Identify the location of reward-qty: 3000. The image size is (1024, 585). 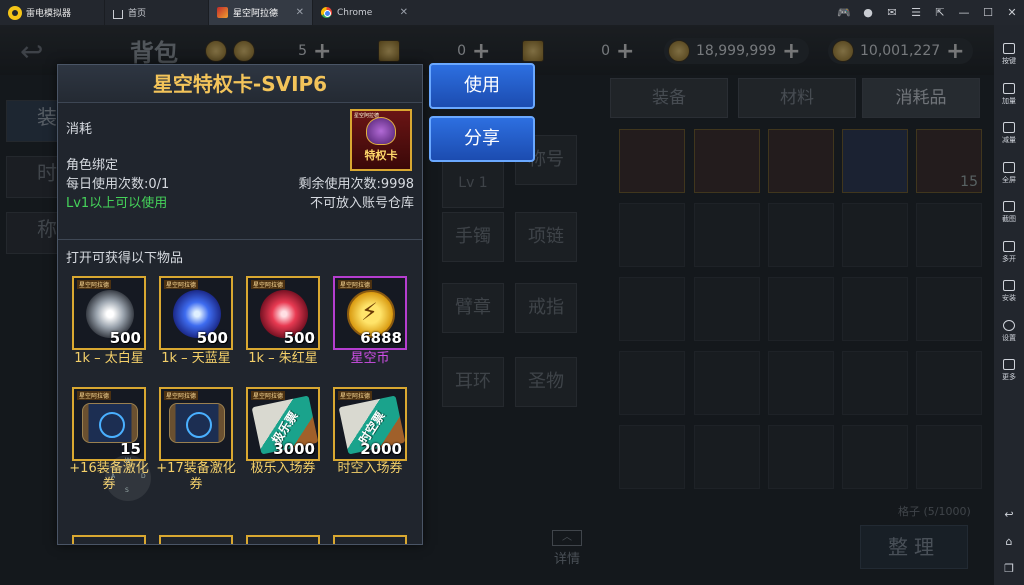
(294, 449).